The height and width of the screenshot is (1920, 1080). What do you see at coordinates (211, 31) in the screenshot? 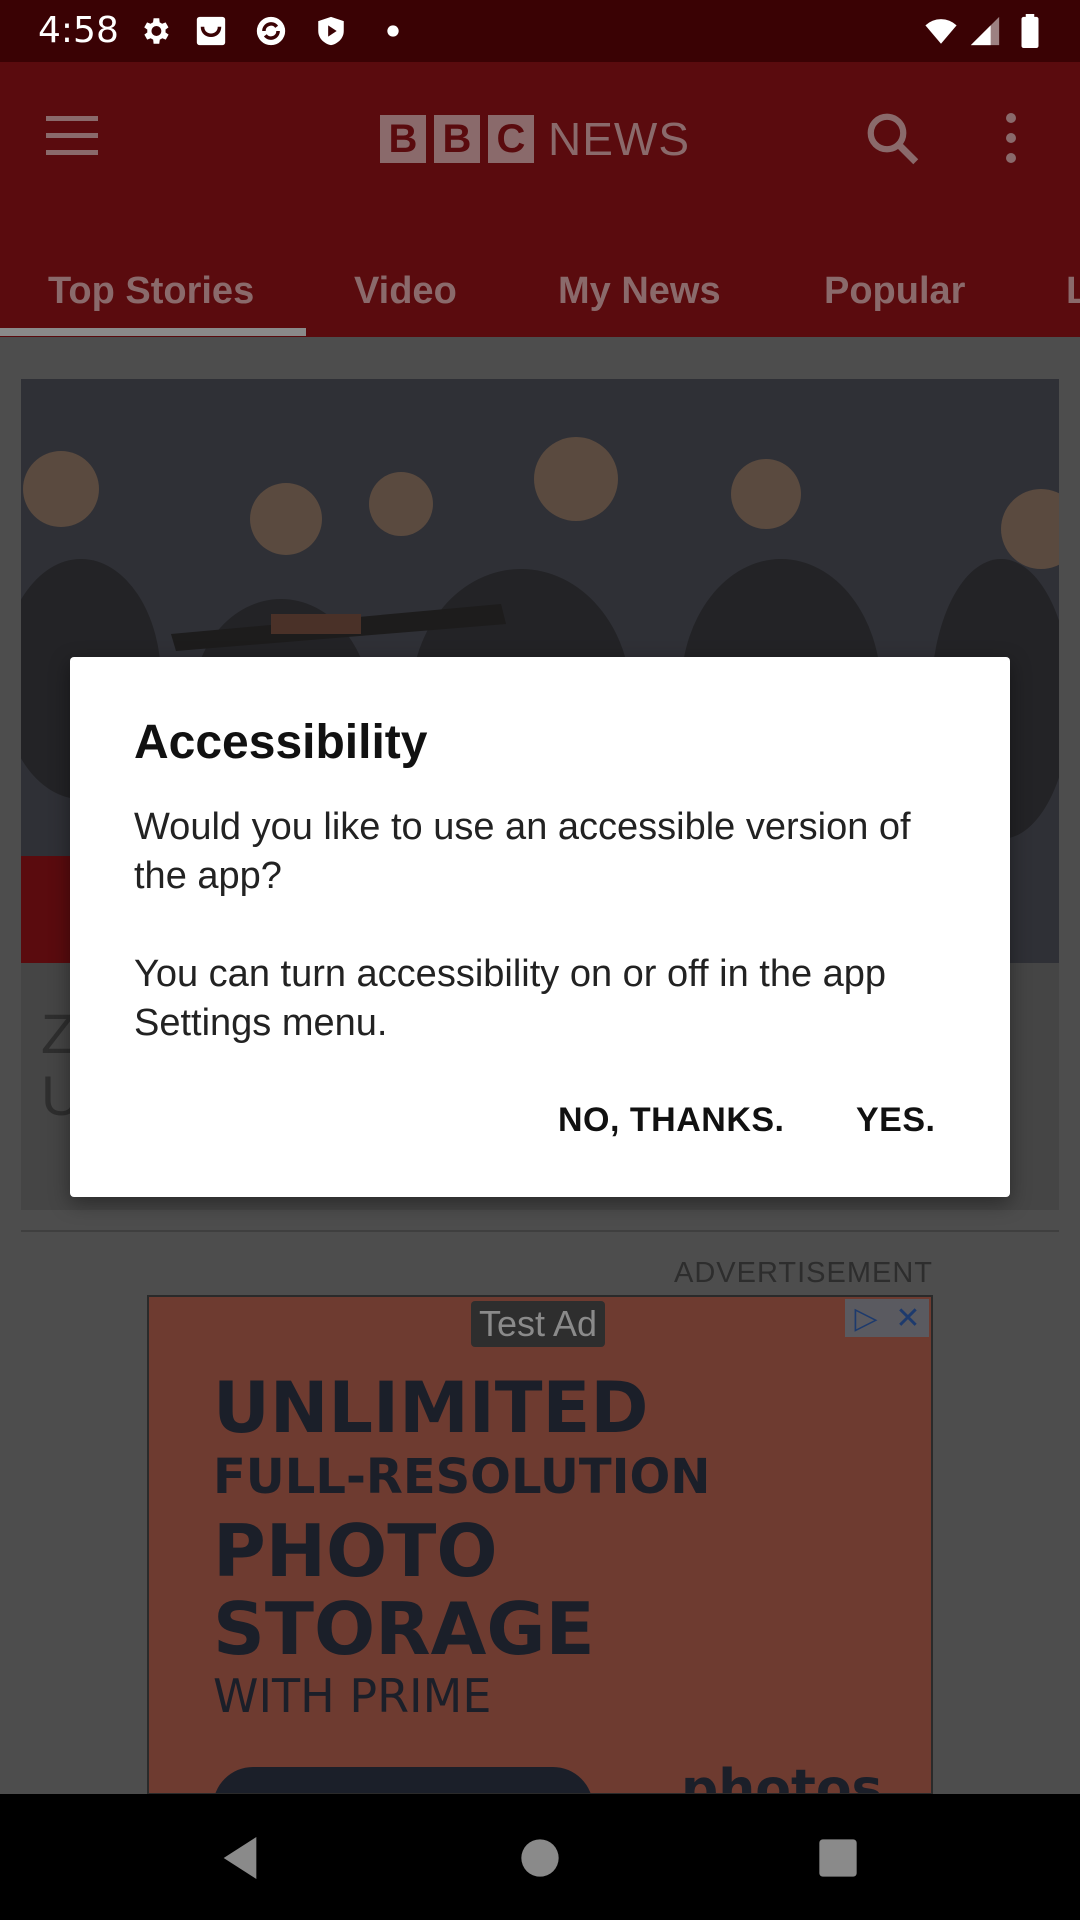
I see `inbox-icon` at bounding box center [211, 31].